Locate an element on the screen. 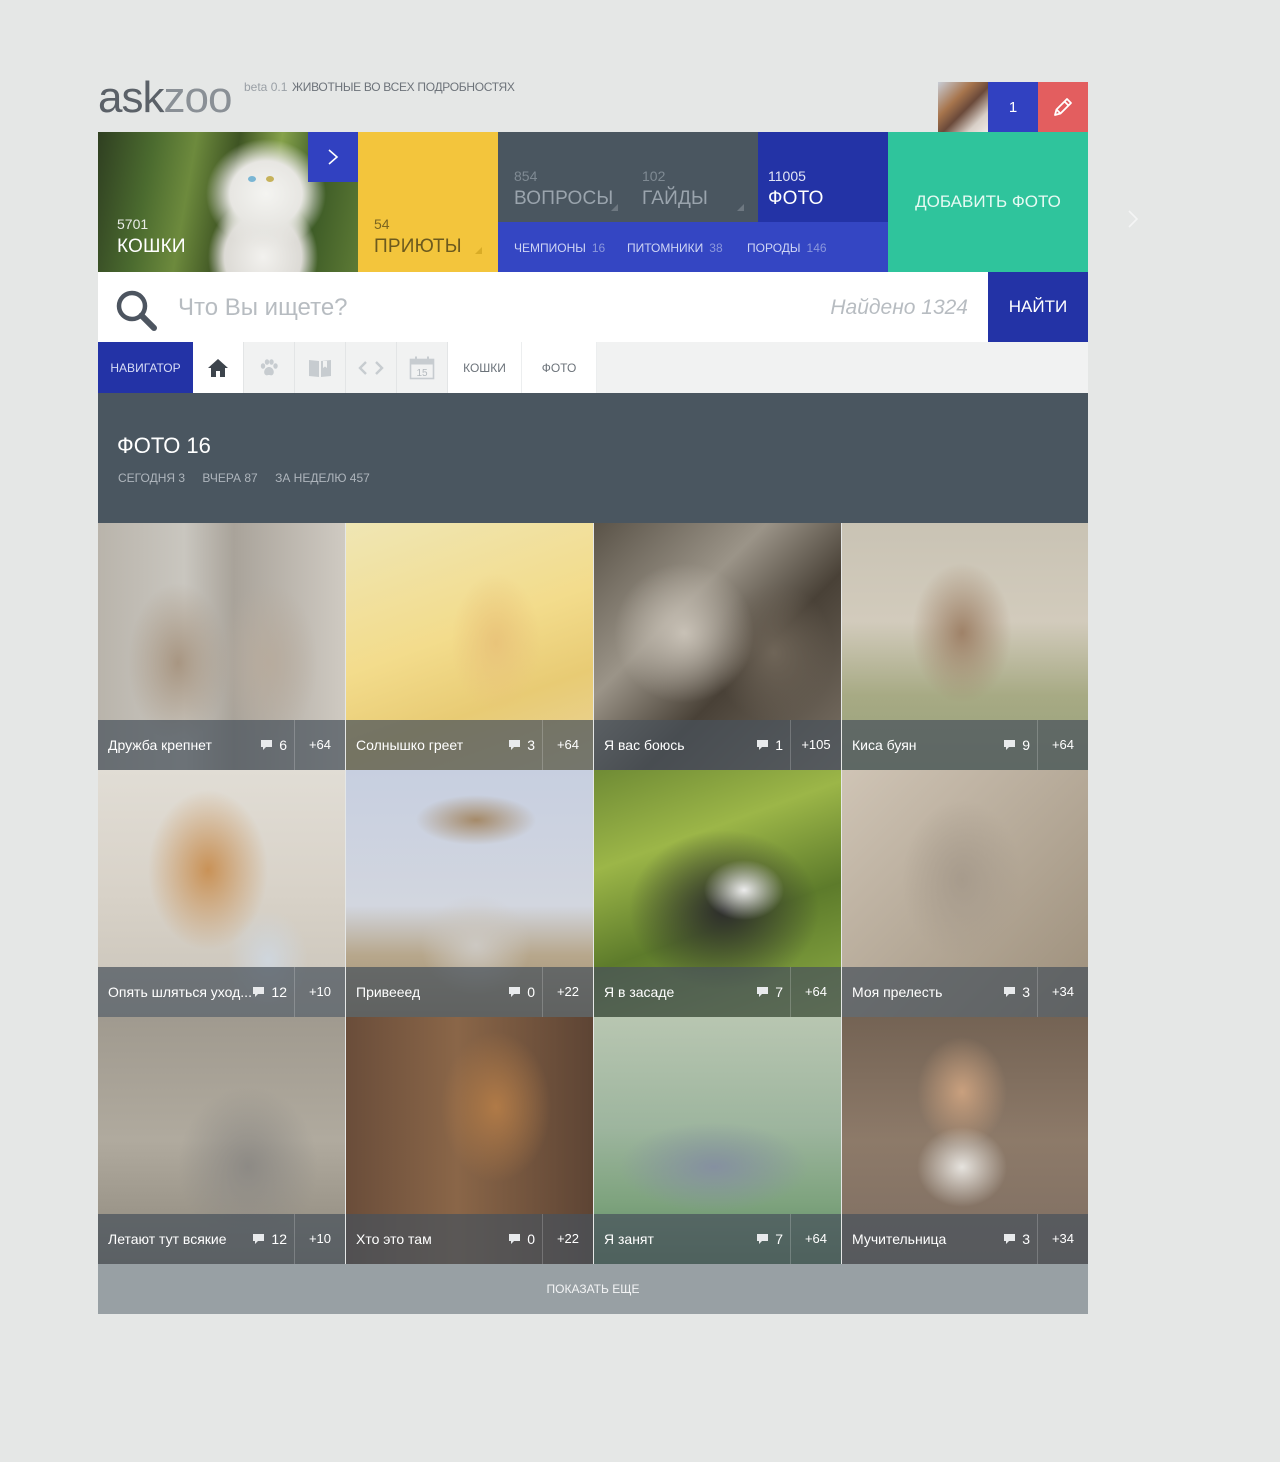 Image resolution: width=1280 pixels, height=1462 pixels. photo-title: Привееед is located at coordinates (431, 992).